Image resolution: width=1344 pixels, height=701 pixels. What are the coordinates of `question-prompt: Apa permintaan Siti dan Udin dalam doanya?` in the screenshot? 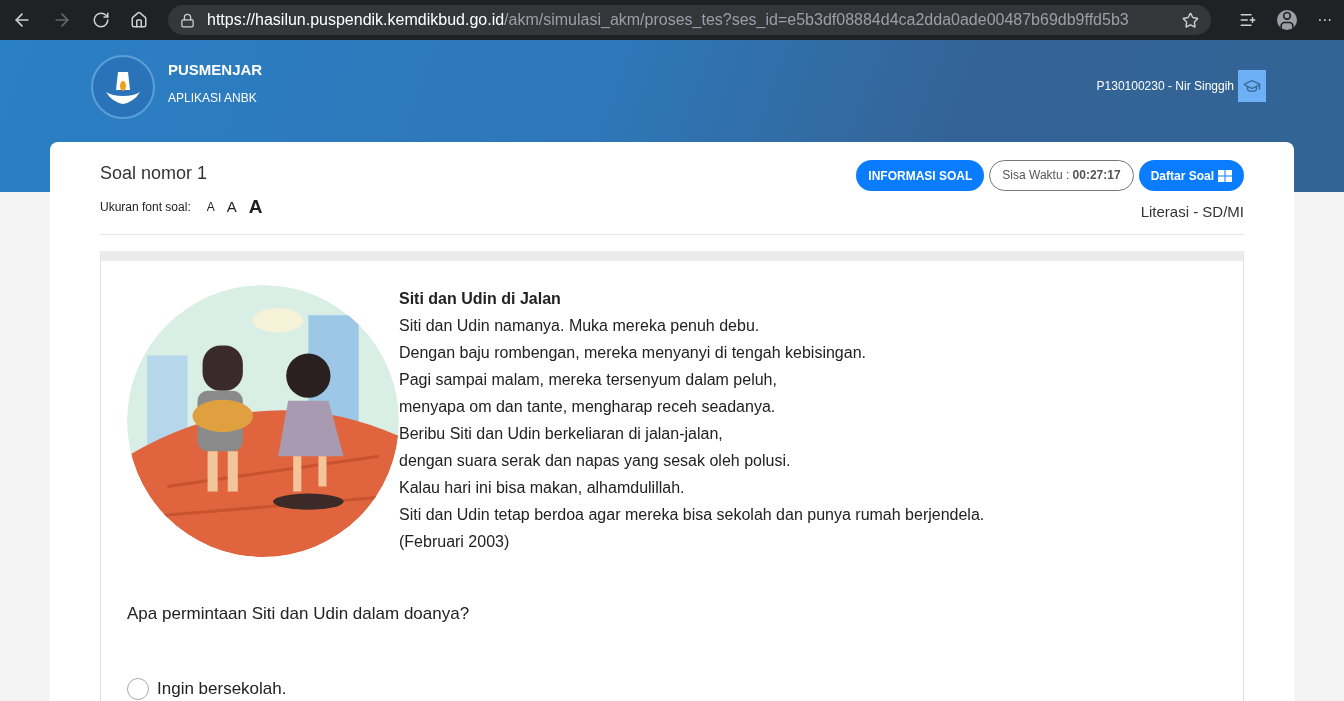 It's located at (299, 613).